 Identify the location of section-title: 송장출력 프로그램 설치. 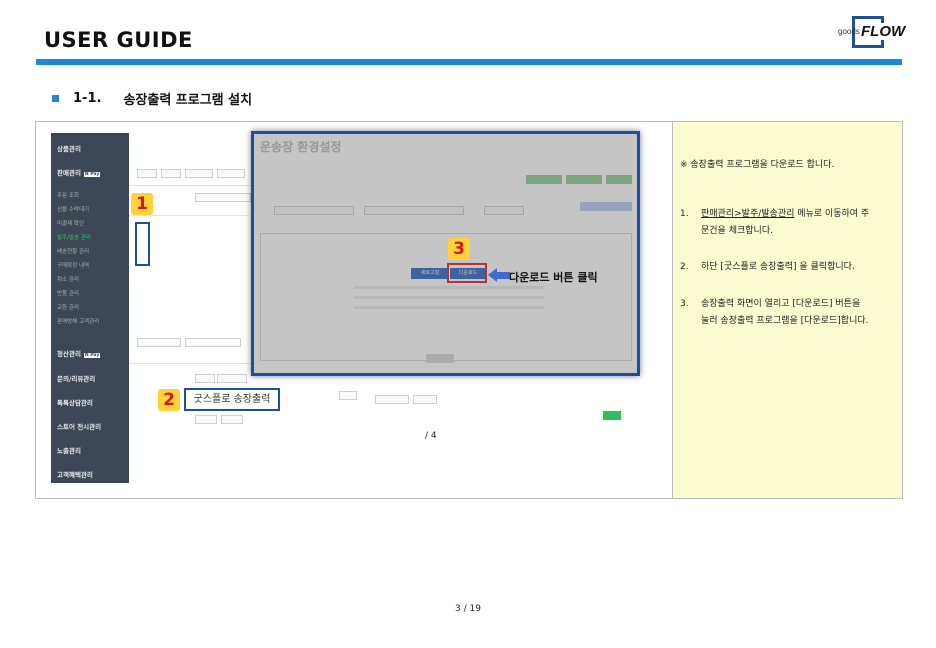
(188, 100).